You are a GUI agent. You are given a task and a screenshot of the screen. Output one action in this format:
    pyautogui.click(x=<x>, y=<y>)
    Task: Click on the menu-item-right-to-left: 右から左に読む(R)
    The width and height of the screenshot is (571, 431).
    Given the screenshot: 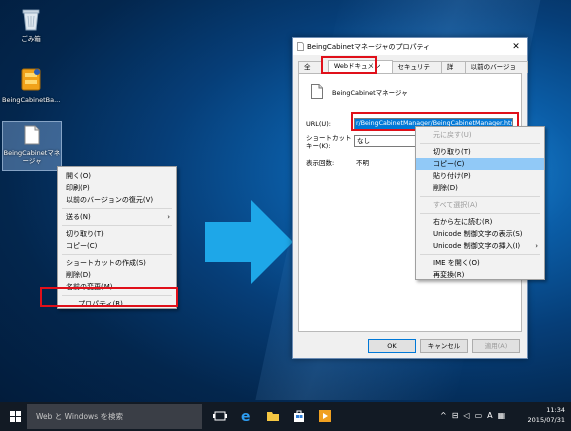 What is the action you would take?
    pyautogui.click(x=480, y=222)
    